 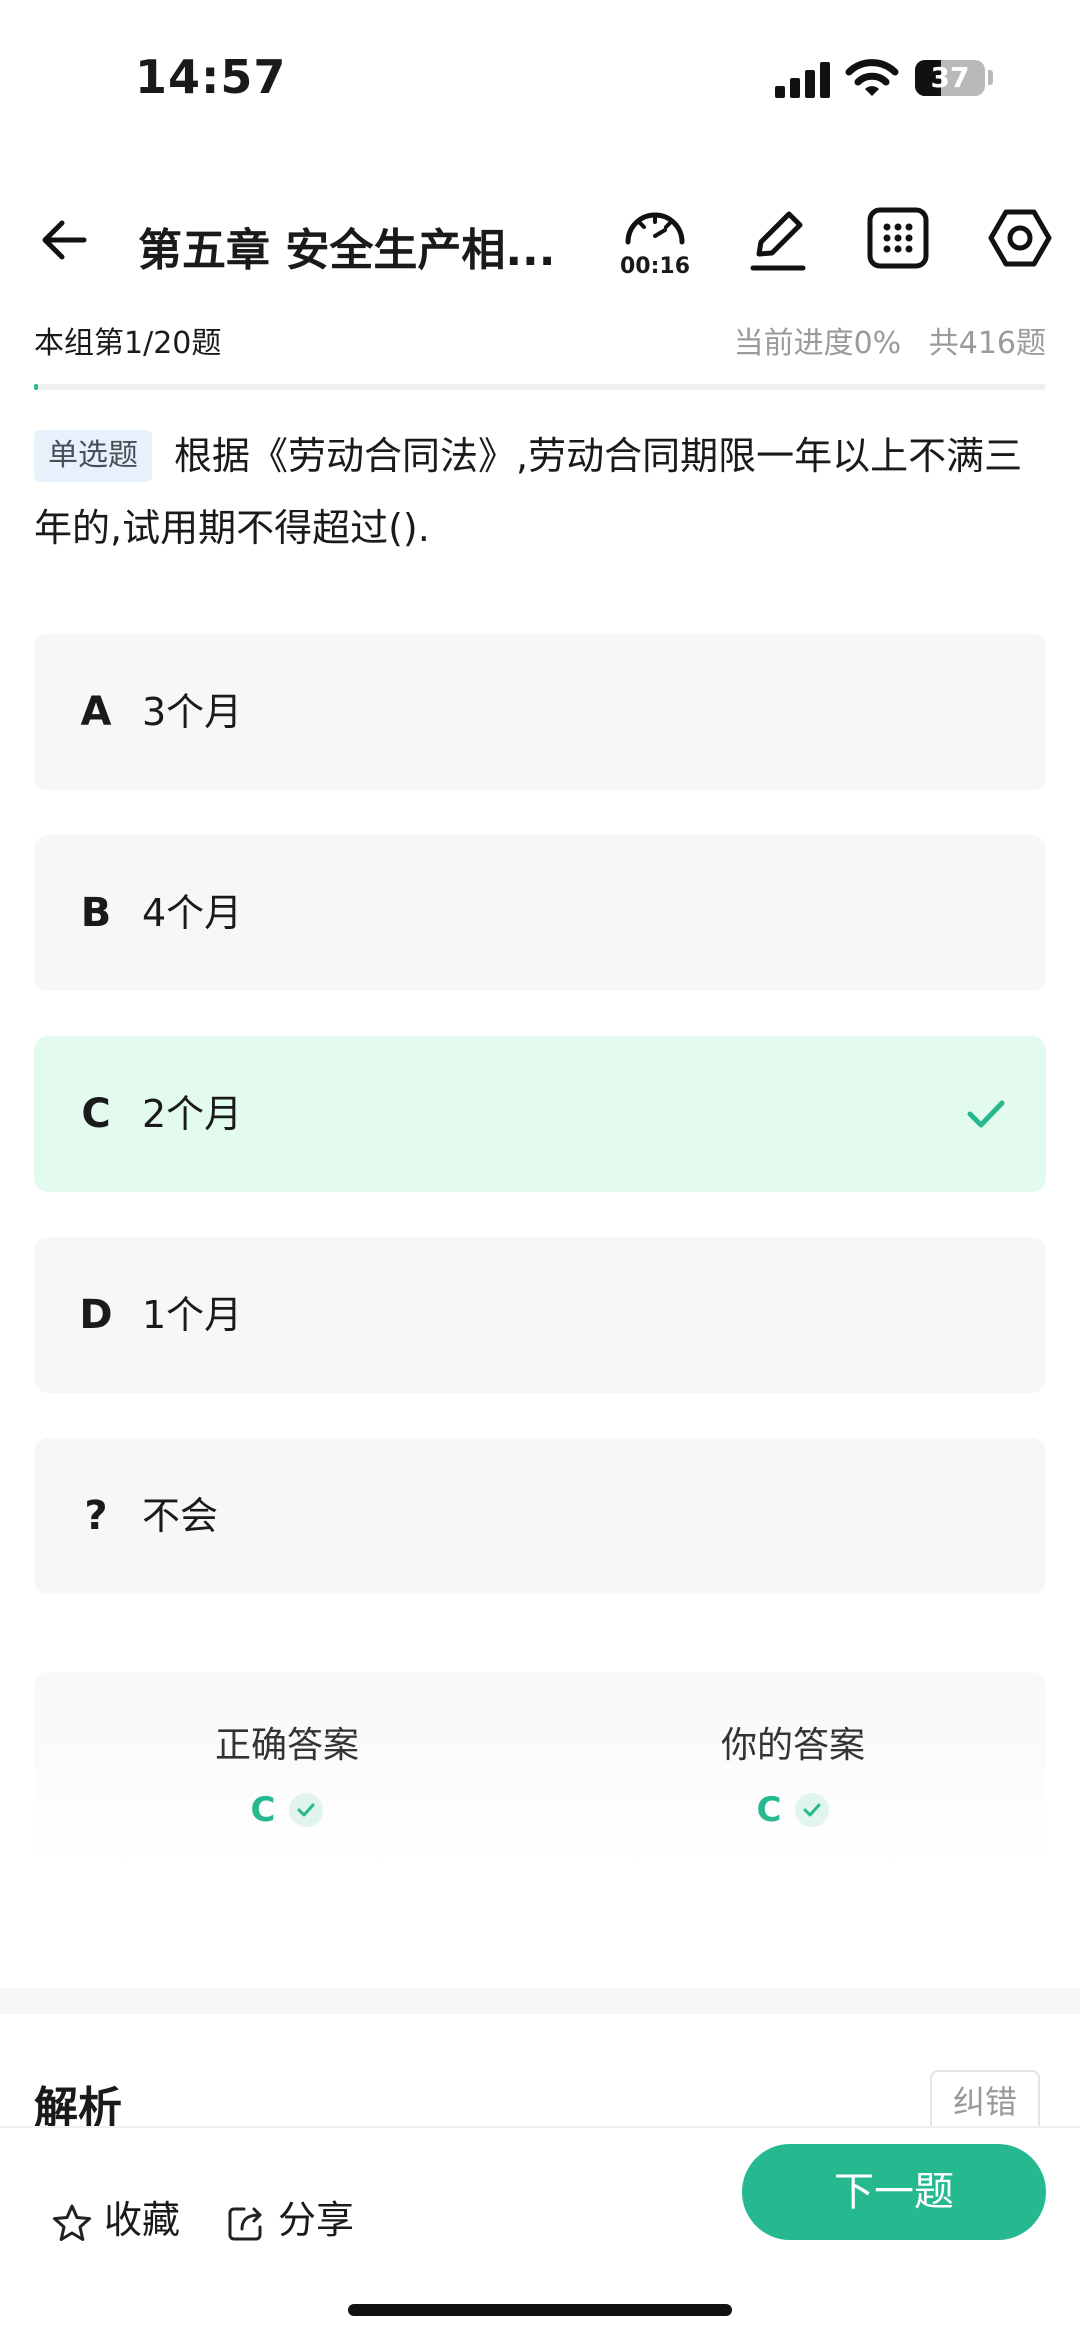 I want to click on option-letter: C, so click(x=96, y=1114).